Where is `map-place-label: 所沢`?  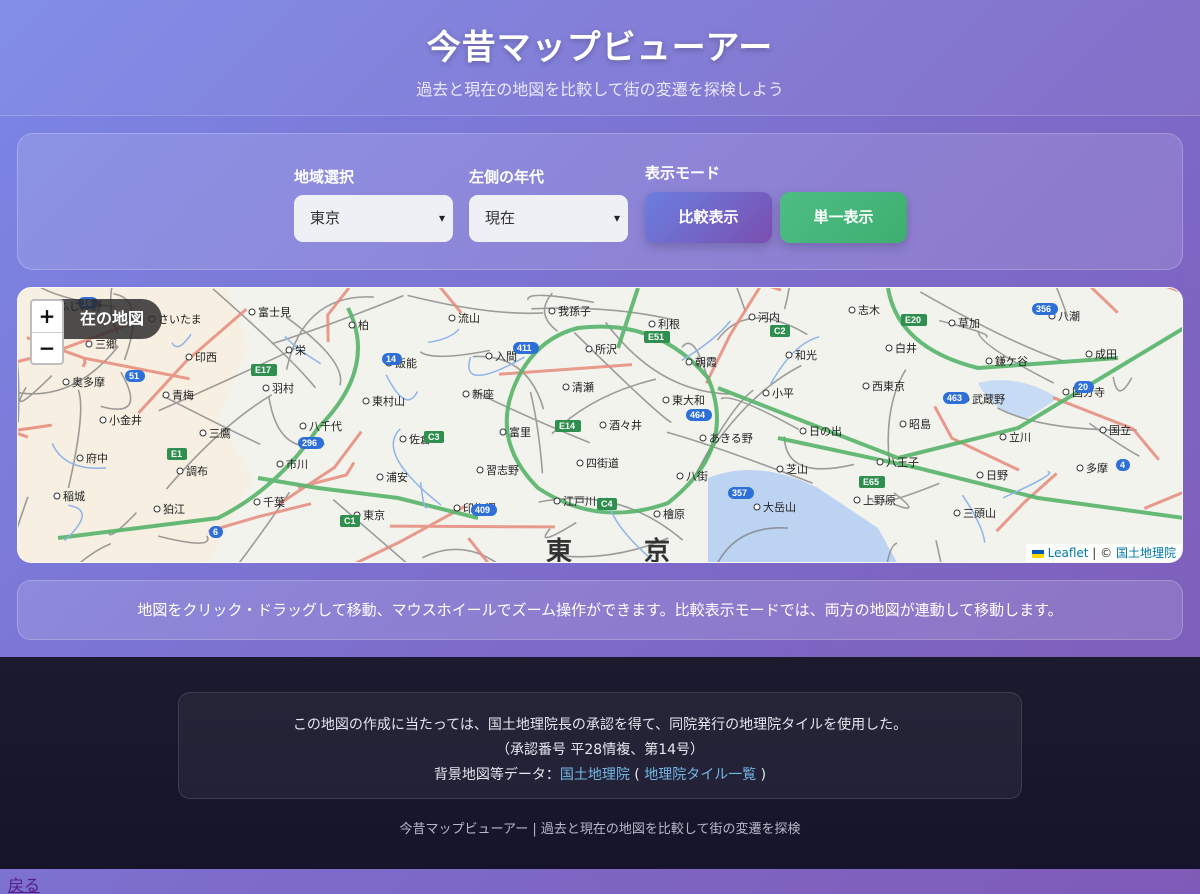
map-place-label: 所沢 is located at coordinates (606, 349).